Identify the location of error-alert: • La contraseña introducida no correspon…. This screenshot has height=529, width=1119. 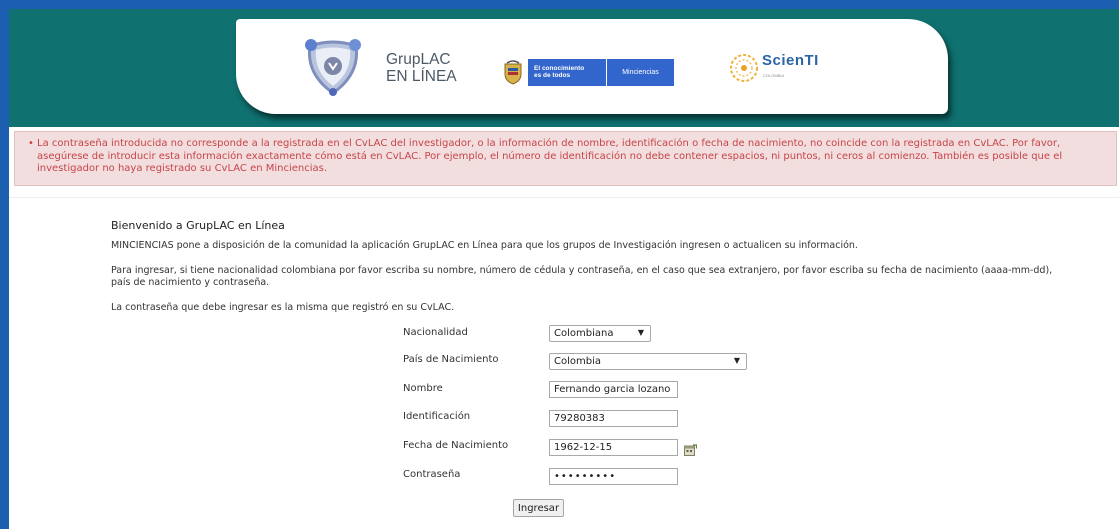
(565, 158).